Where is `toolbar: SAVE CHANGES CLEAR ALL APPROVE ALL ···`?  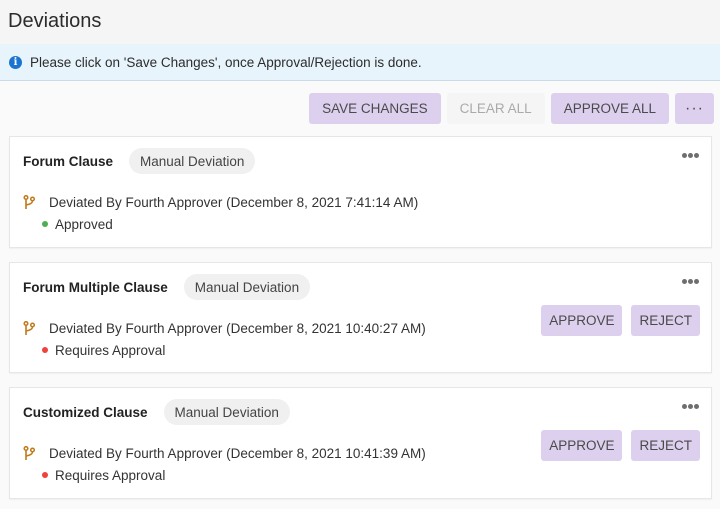 toolbar: SAVE CHANGES CLEAR ALL APPROVE ALL ··· is located at coordinates (511, 108).